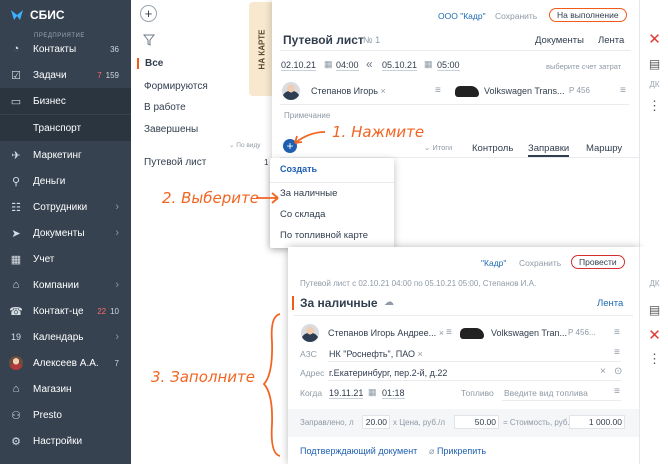 This screenshot has height=464, width=668. What do you see at coordinates (65, 207) in the screenshot?
I see `sidebar-item-6: ☷ Сотрудники ›` at bounding box center [65, 207].